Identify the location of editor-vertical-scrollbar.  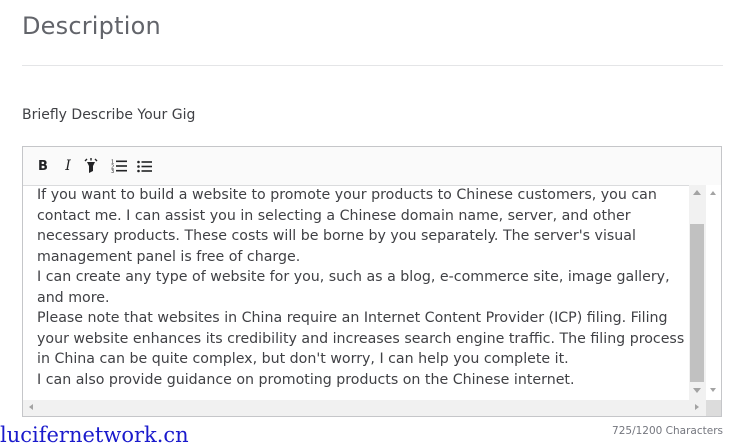
(713, 292).